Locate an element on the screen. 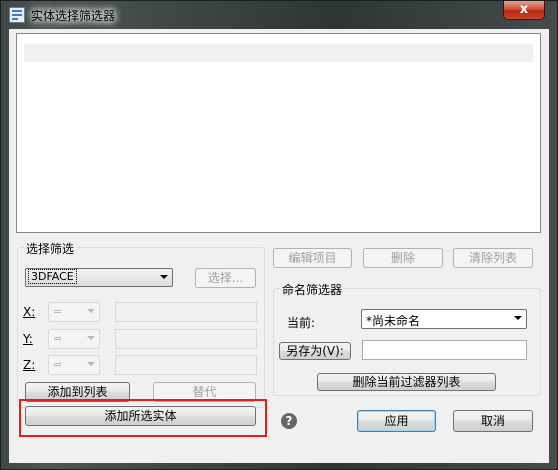 The height and width of the screenshot is (470, 558). help-icon: ? is located at coordinates (289, 421).